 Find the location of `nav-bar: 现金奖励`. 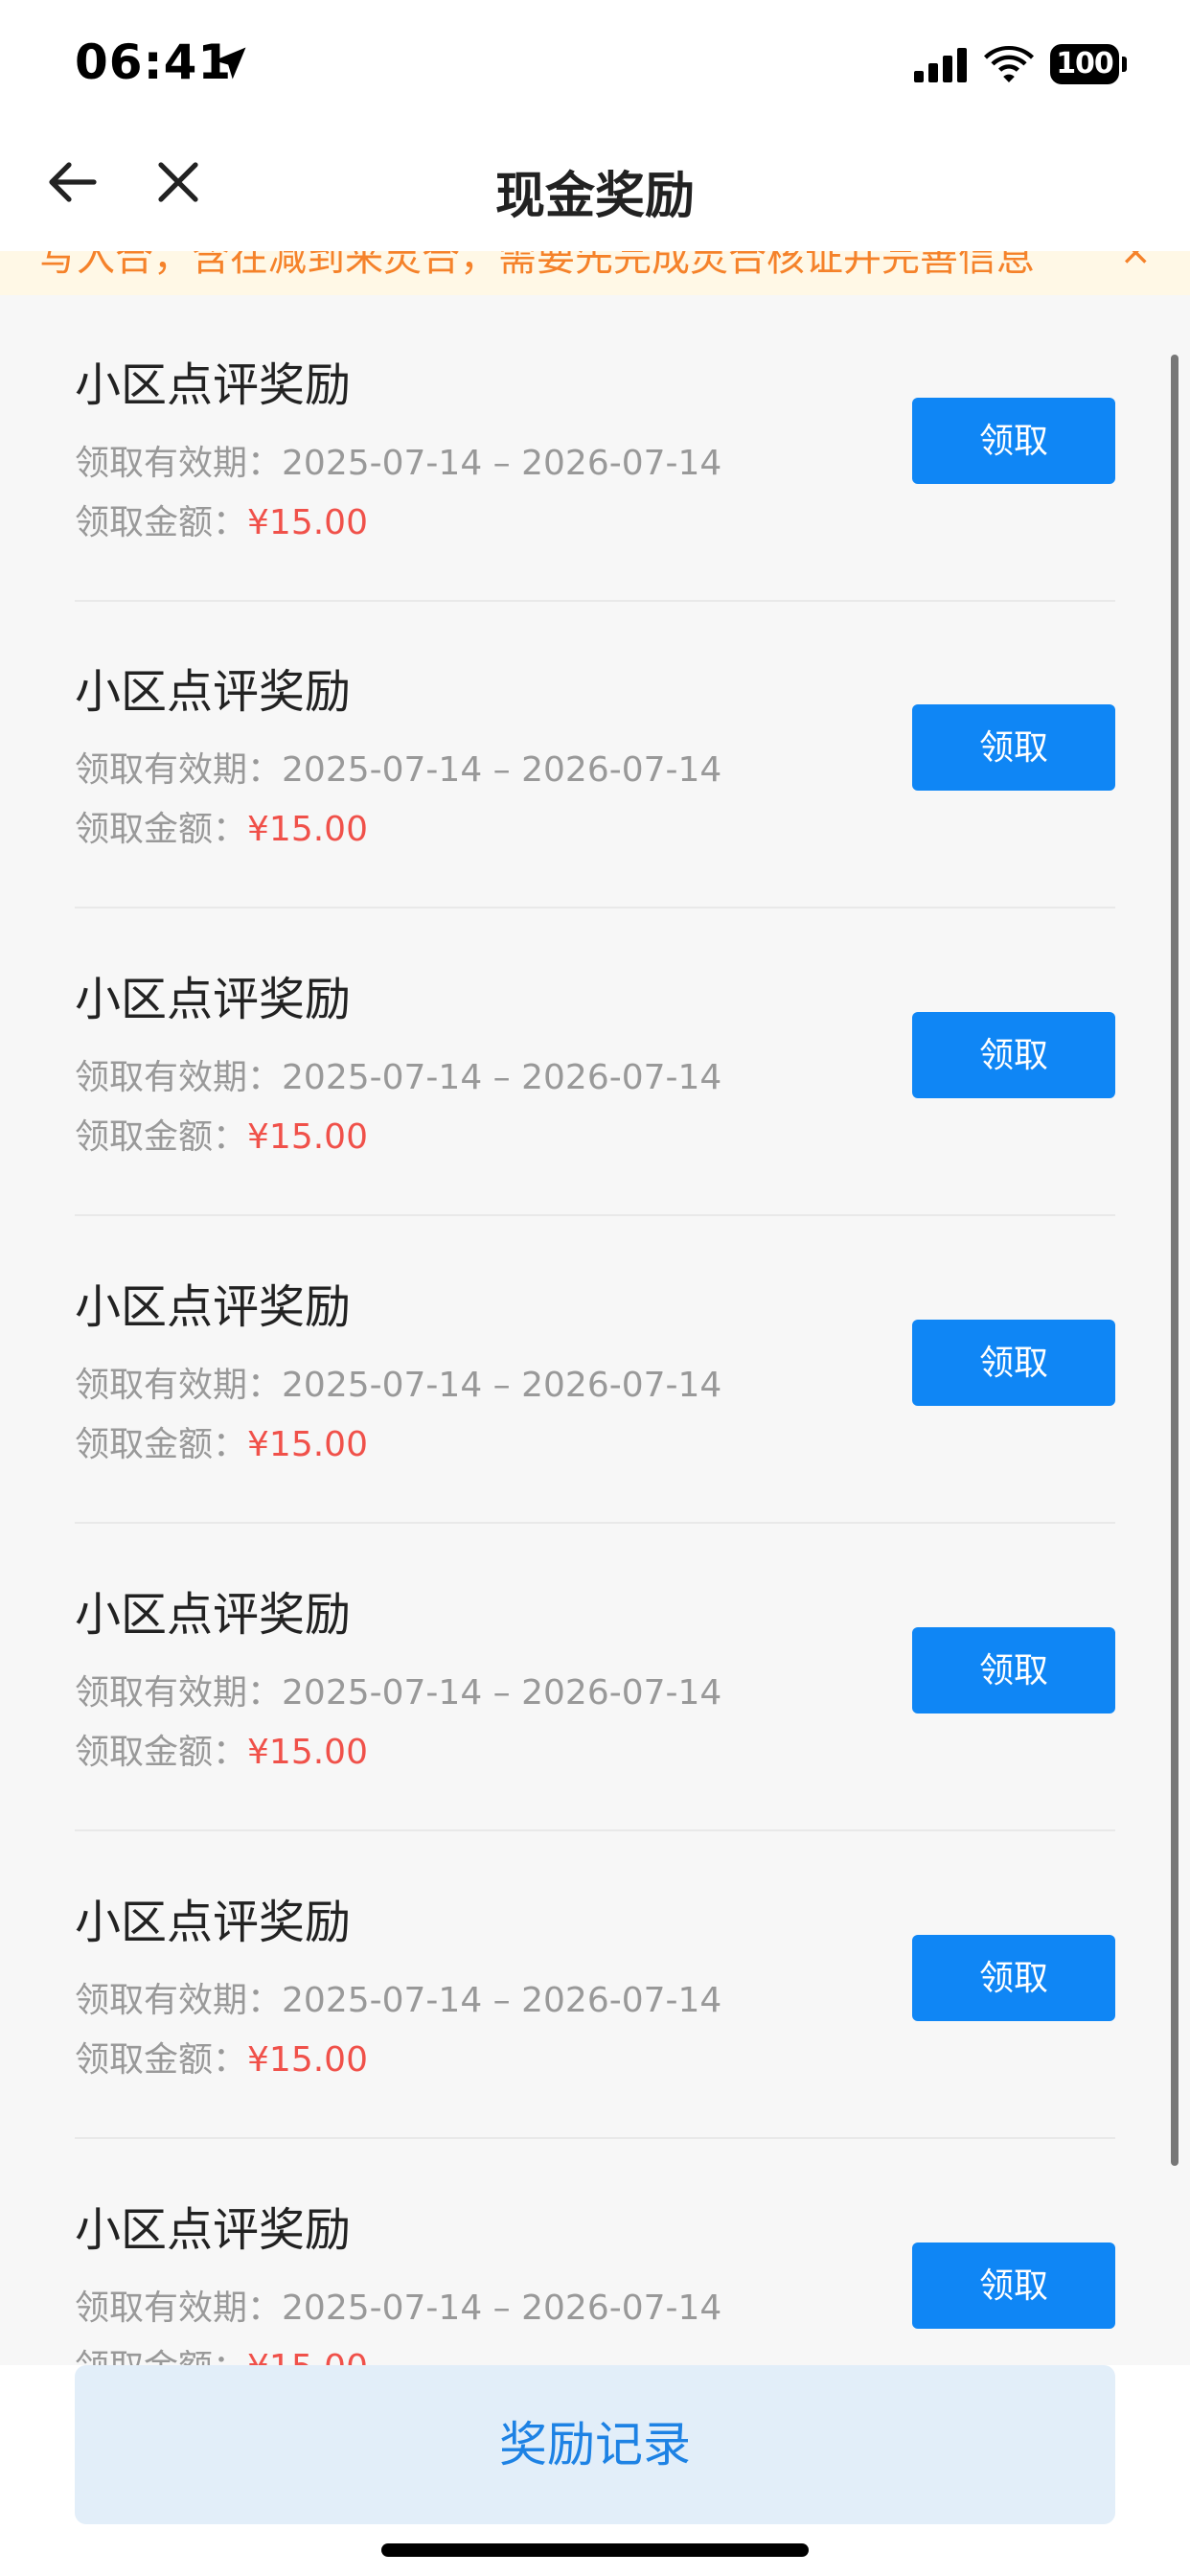

nav-bar: 现金奖励 is located at coordinates (595, 188).